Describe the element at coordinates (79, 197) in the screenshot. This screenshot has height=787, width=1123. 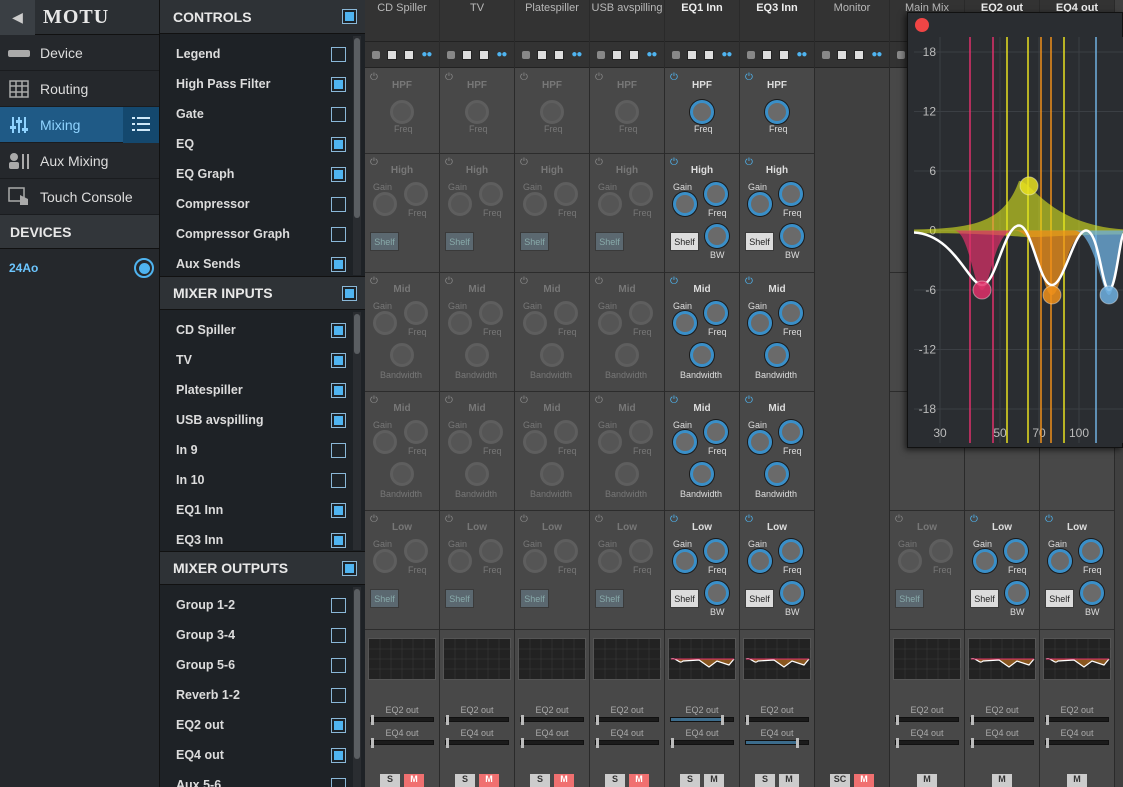
I see `nav-item-touch-console: Touch Console` at that location.